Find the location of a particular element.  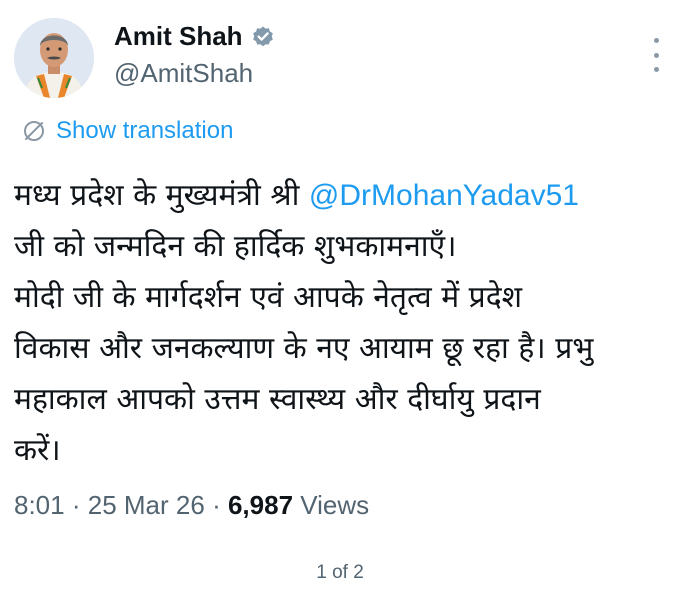

tweet-date: 25 Mar 26 is located at coordinates (146, 505).